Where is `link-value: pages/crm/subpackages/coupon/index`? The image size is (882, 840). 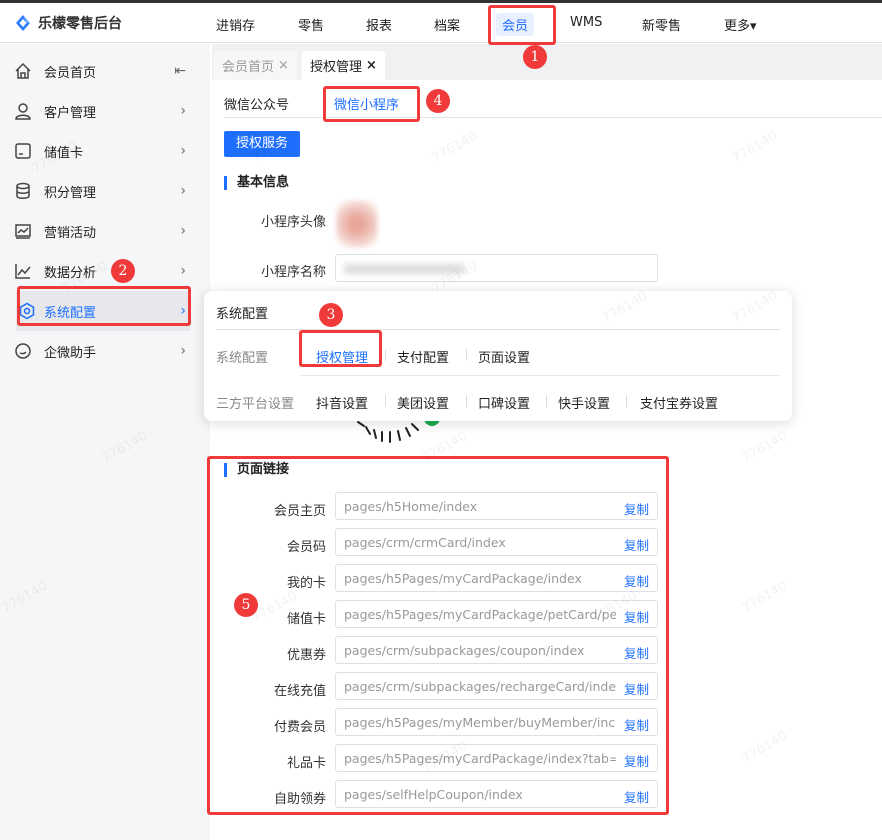 link-value: pages/crm/subpackages/coupon/index is located at coordinates (480, 650).